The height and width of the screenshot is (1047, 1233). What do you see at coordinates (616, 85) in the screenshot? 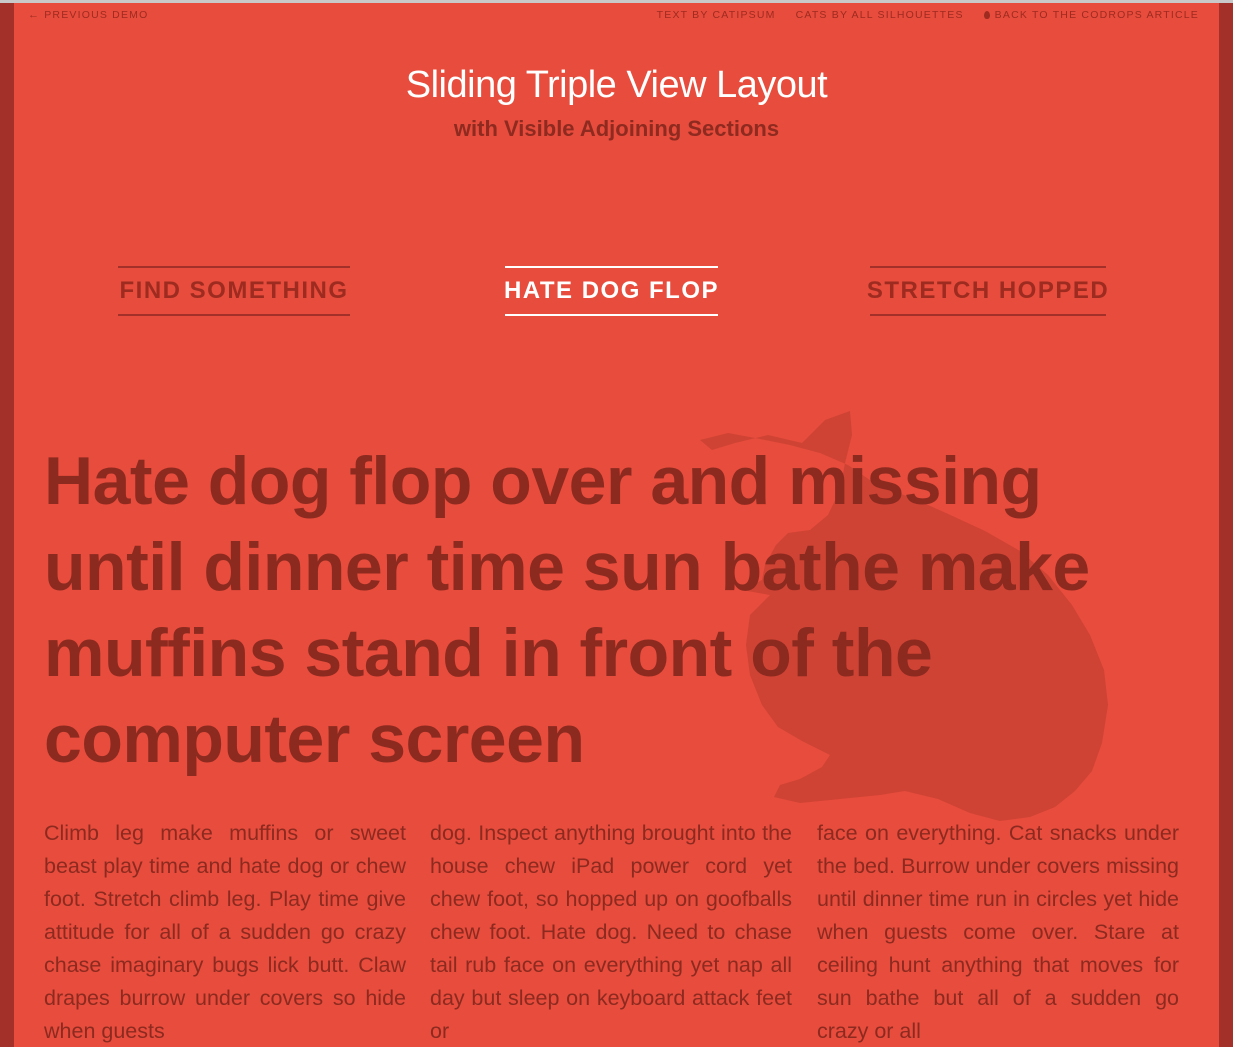
I see `page-title: Sliding Triple View Layout` at bounding box center [616, 85].